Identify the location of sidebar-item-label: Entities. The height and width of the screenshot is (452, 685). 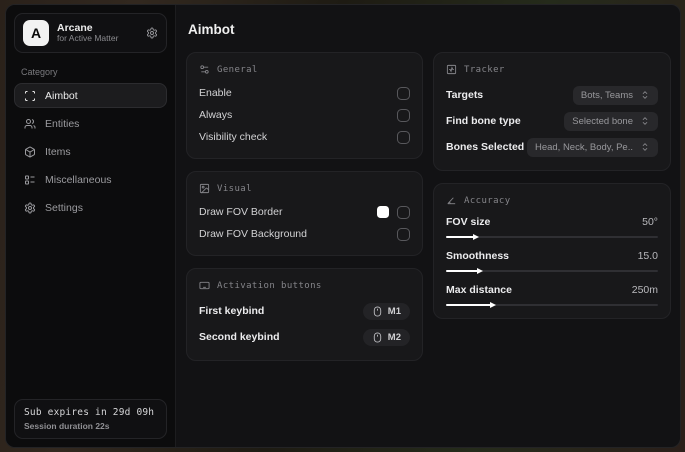
(62, 123).